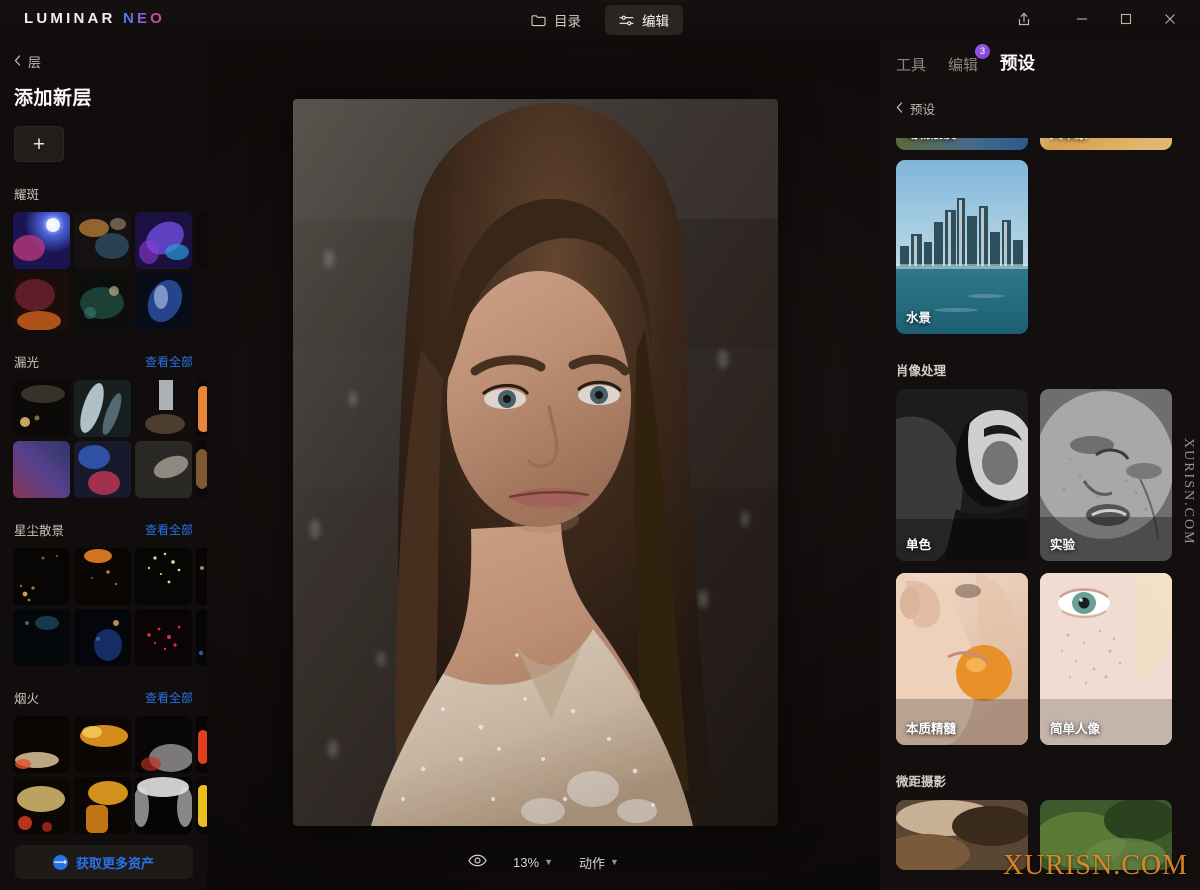 The width and height of the screenshot is (1200, 890). What do you see at coordinates (1106, 475) in the screenshot?
I see `preset-card-experimental: 实验` at bounding box center [1106, 475].